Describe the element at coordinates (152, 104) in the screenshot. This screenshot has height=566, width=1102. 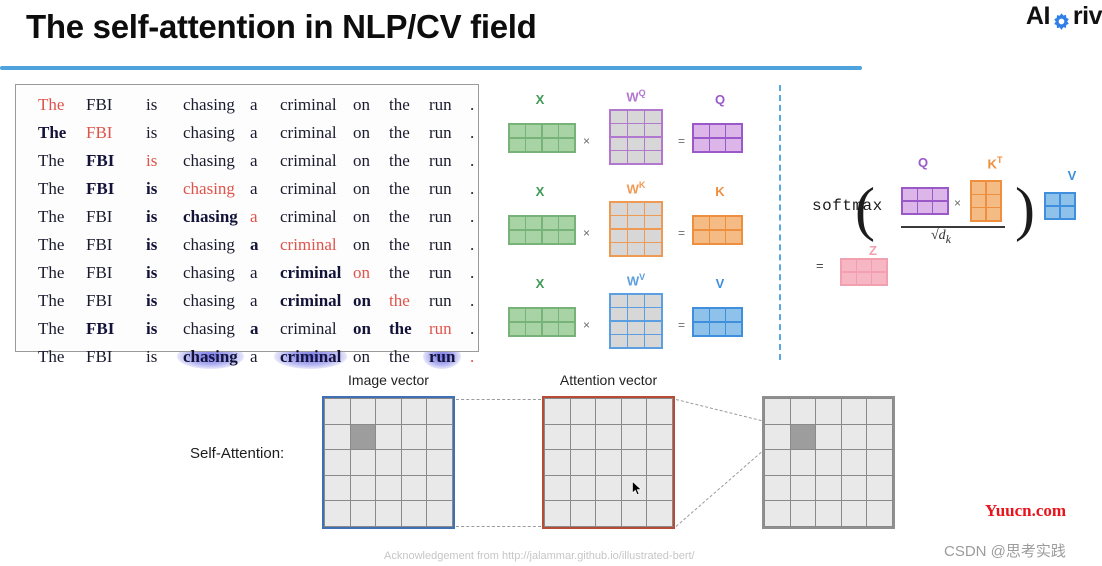
I see `sentence-word: is` at that location.